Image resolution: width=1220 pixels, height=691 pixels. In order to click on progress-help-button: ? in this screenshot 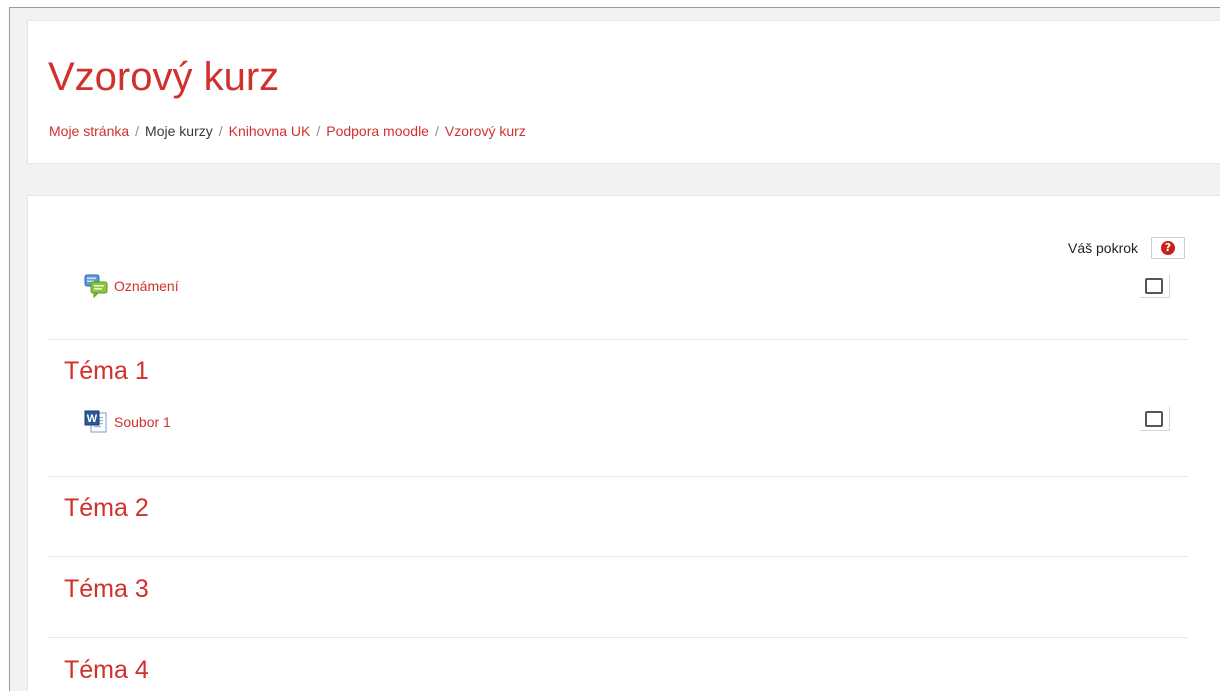, I will do `click(1168, 248)`.